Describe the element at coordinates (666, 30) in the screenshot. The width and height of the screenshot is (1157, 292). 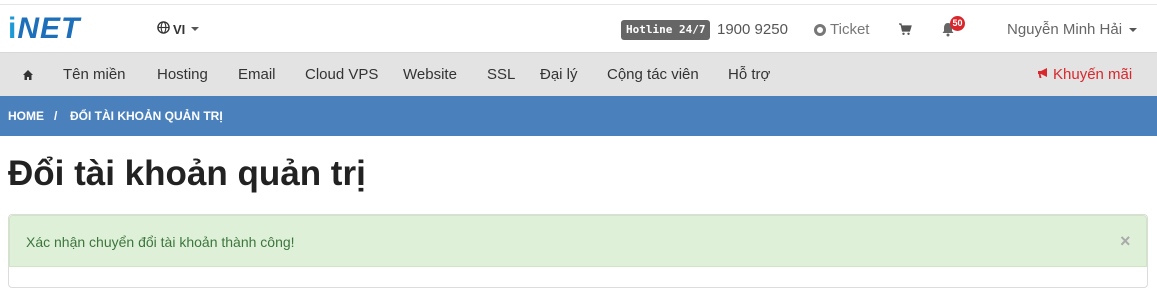
I see `hotline-badge: Hotline 24/7` at that location.